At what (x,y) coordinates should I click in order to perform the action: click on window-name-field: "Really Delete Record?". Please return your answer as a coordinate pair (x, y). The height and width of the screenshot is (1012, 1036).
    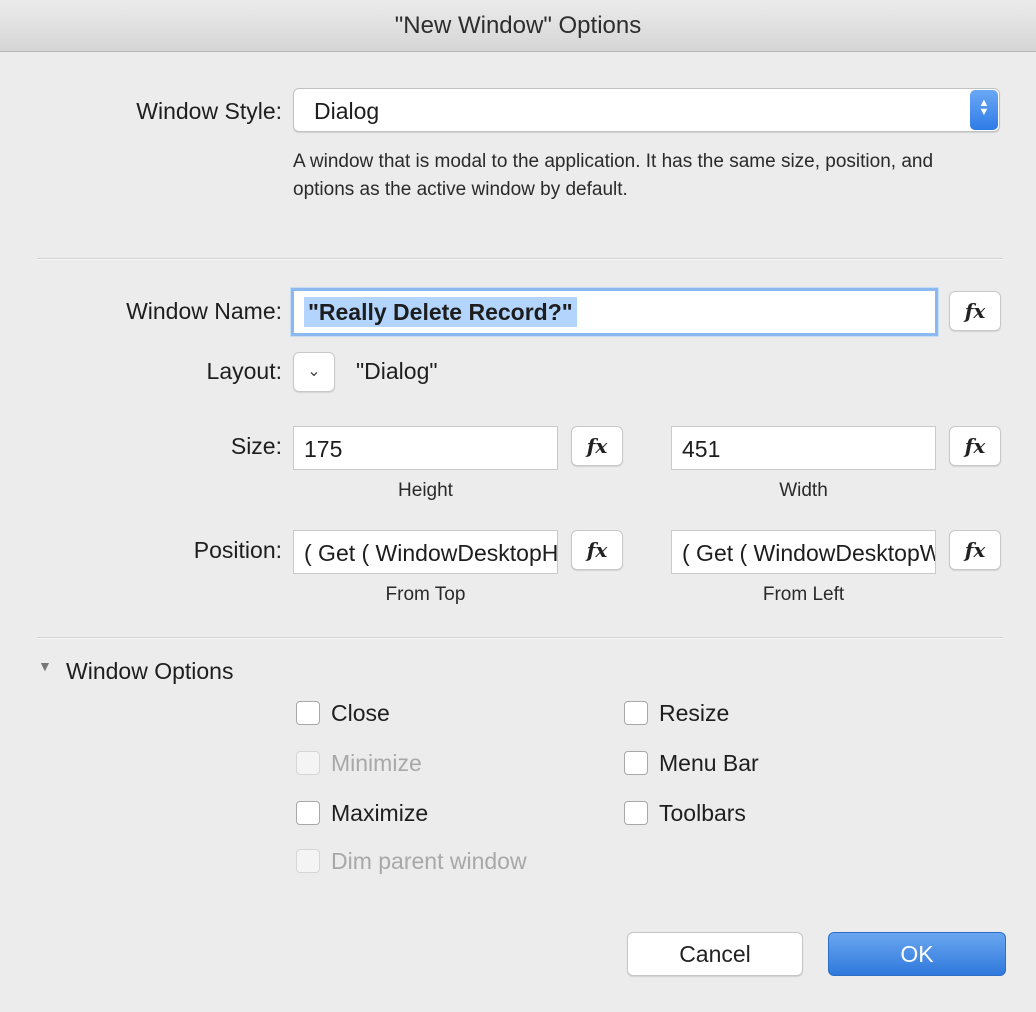
    Looking at the image, I should click on (614, 312).